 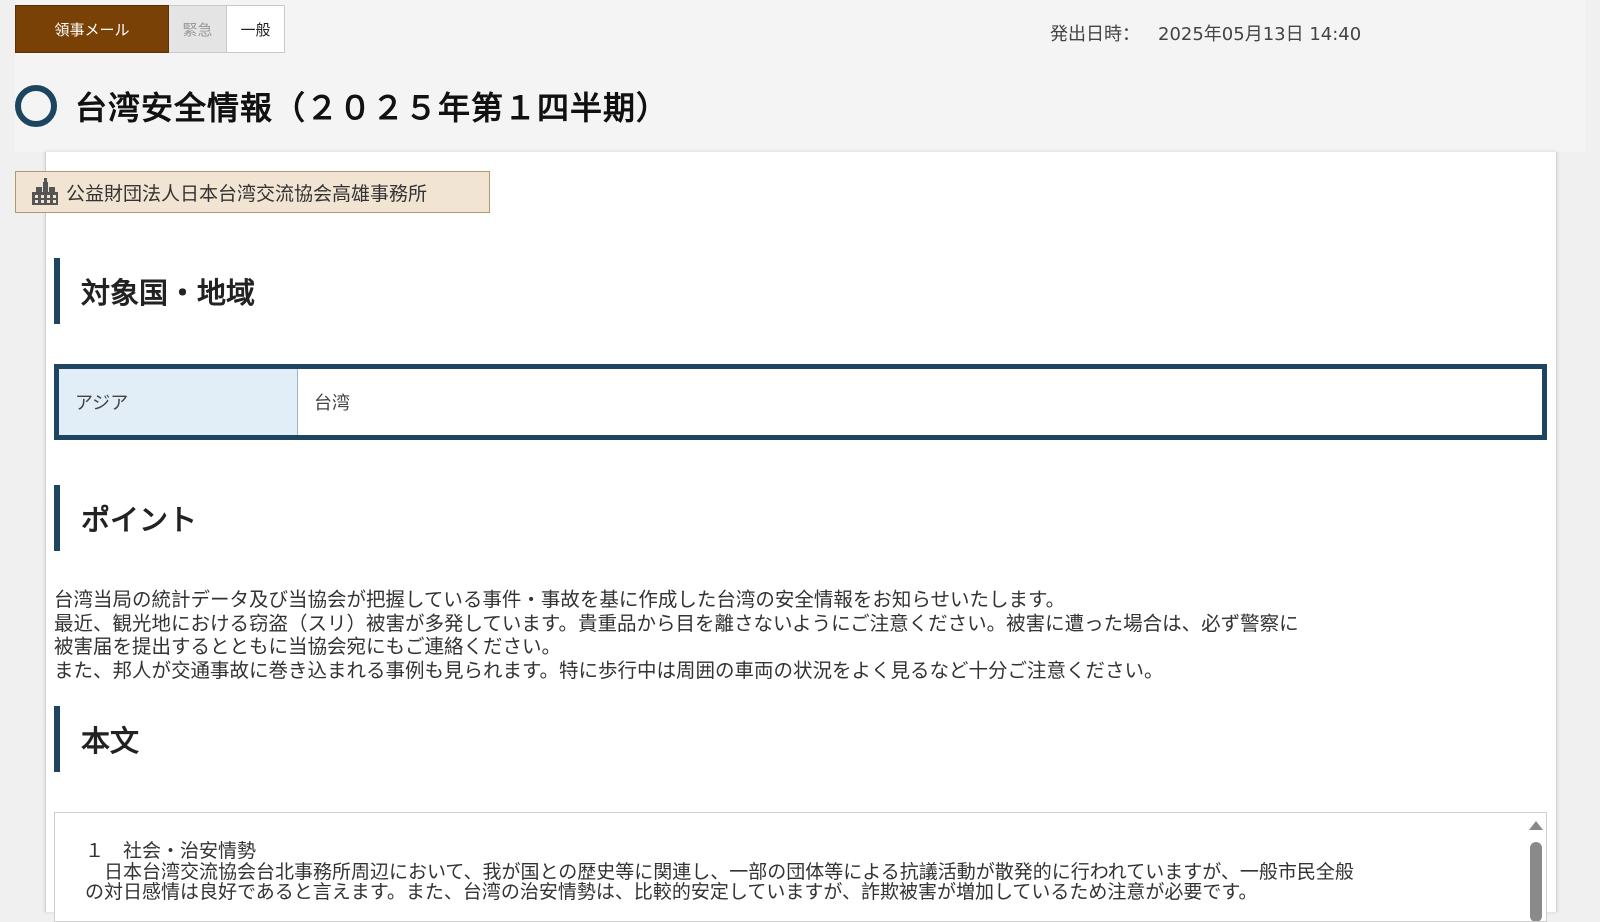 I want to click on body-line: １ 社会・治安情勢, so click(x=171, y=851).